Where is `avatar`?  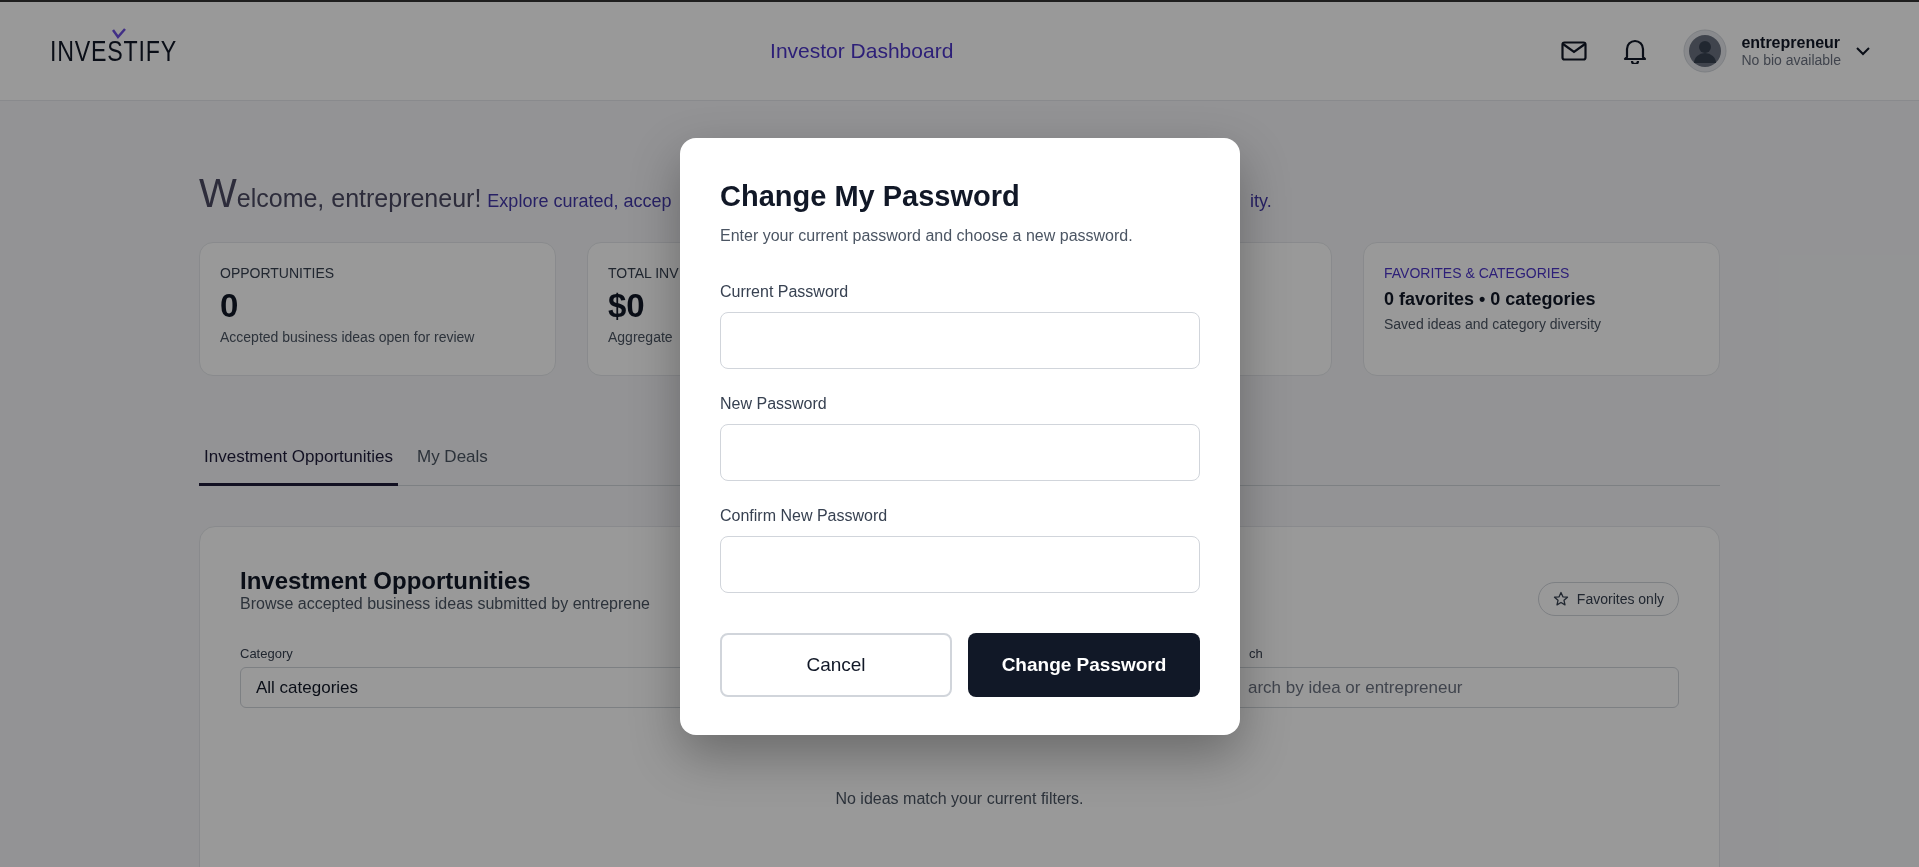
avatar is located at coordinates (1705, 51).